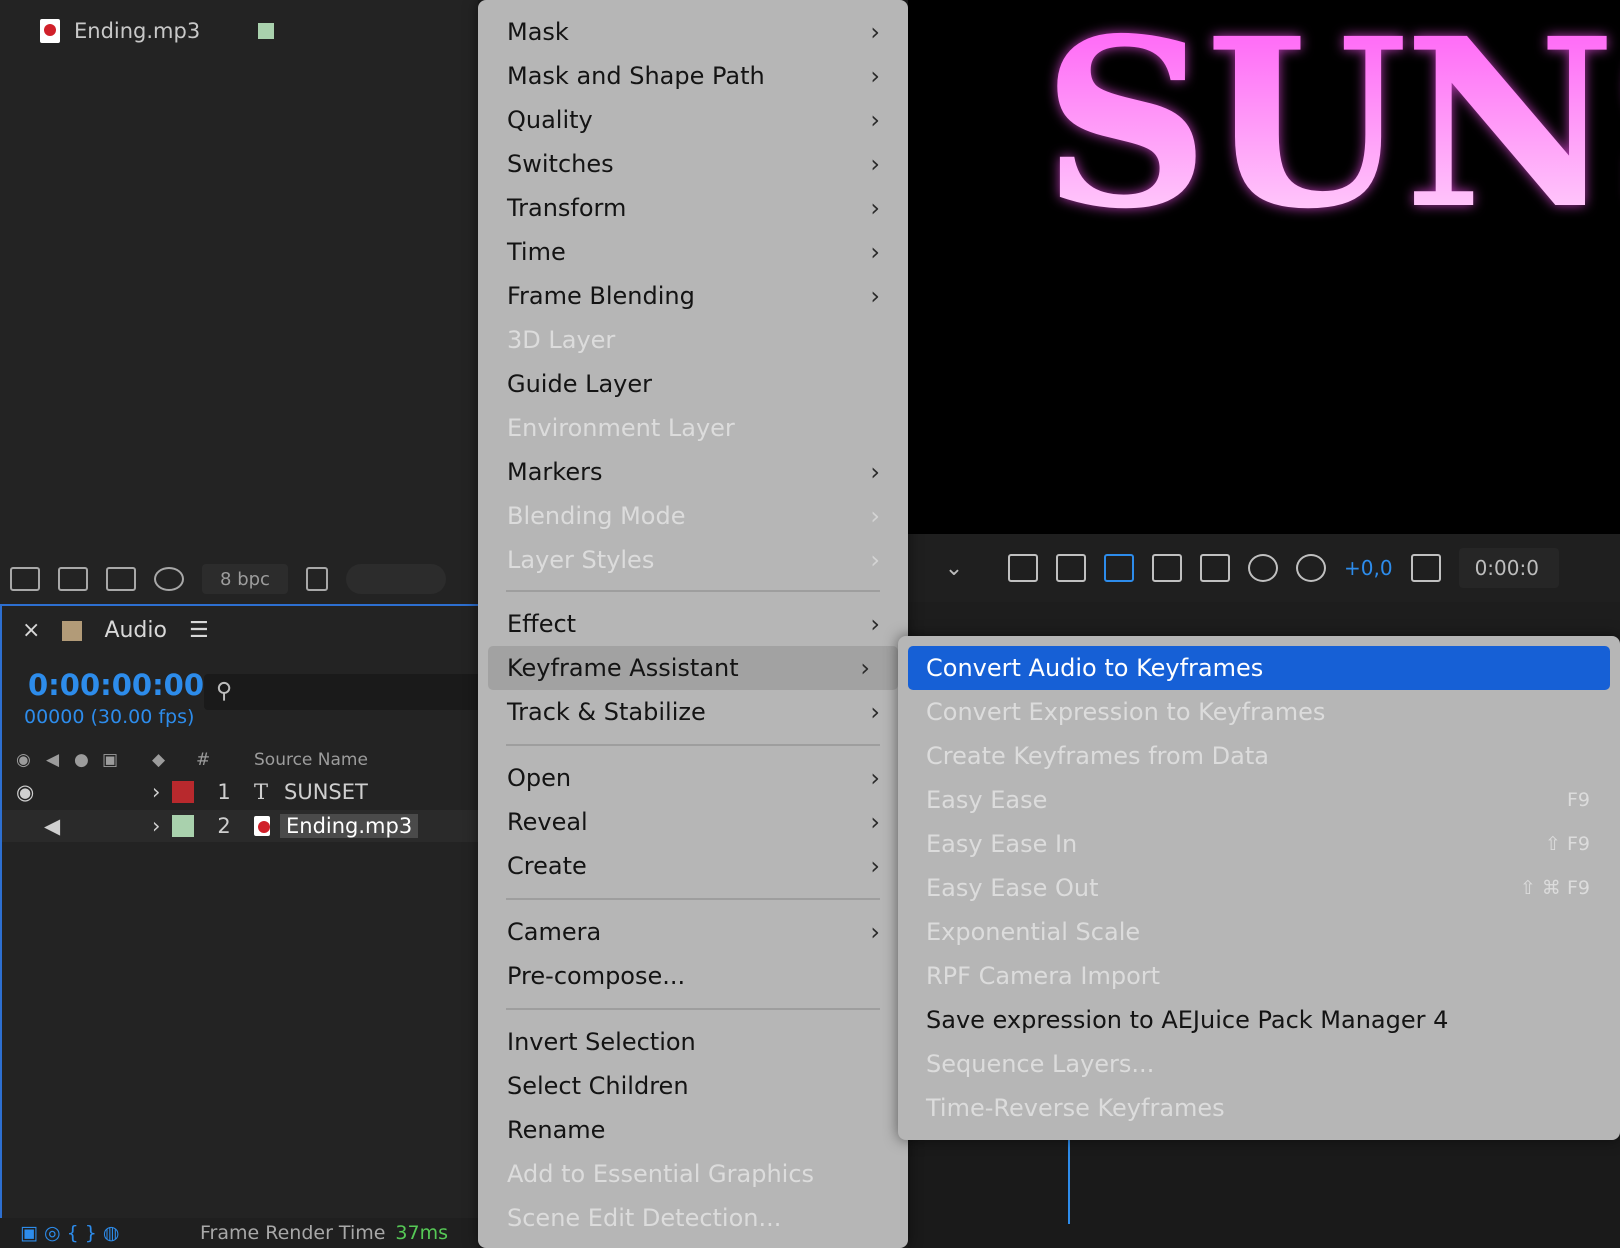 The image size is (1620, 1248). What do you see at coordinates (344, 692) in the screenshot?
I see `timeline-search-input: ⚲` at bounding box center [344, 692].